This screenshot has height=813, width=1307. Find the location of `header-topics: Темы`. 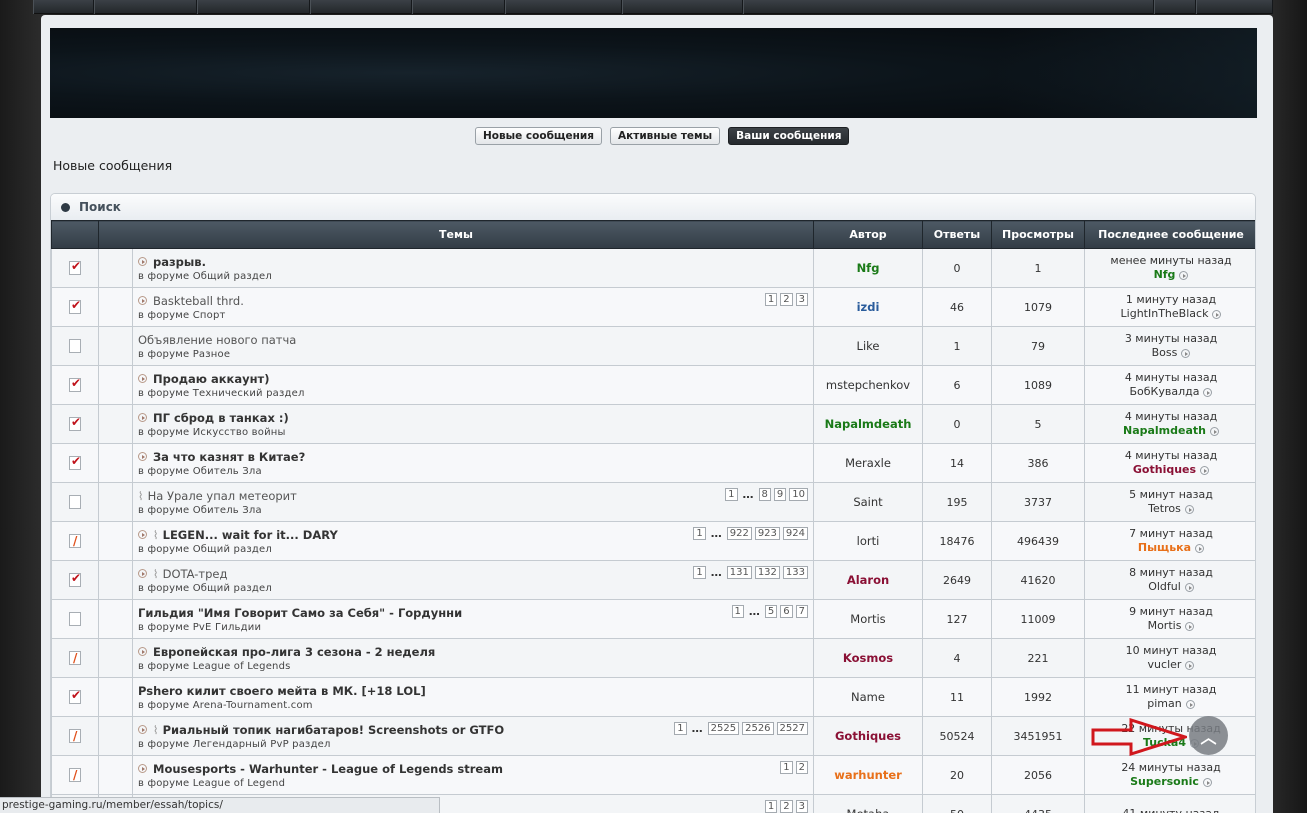

header-topics: Темы is located at coordinates (456, 234).